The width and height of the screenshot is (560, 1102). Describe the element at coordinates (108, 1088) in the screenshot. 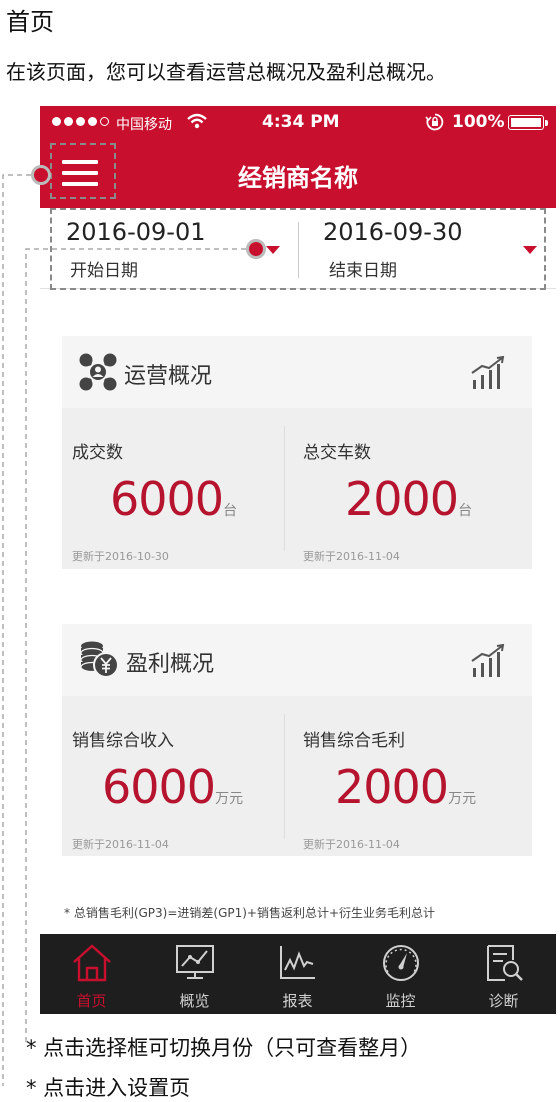

I see `menu-hint: * 点击进入设置页` at that location.